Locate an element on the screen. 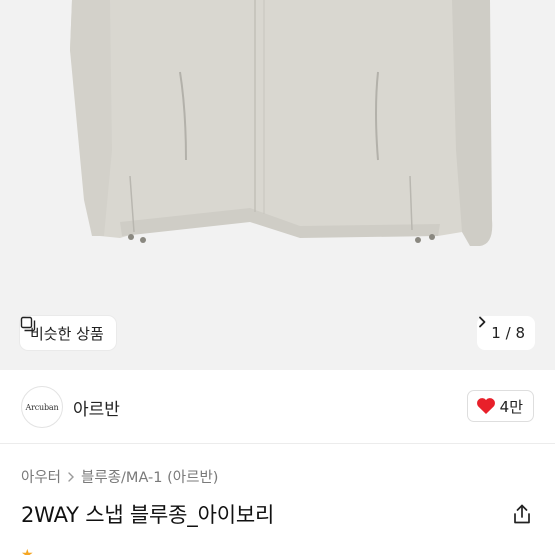 The width and height of the screenshot is (555, 555). like-button: 4만 is located at coordinates (500, 406).